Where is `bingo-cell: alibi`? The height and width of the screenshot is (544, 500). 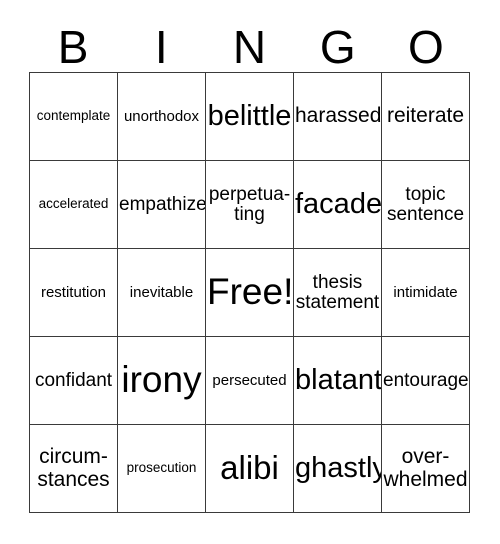 bingo-cell: alibi is located at coordinates (250, 469).